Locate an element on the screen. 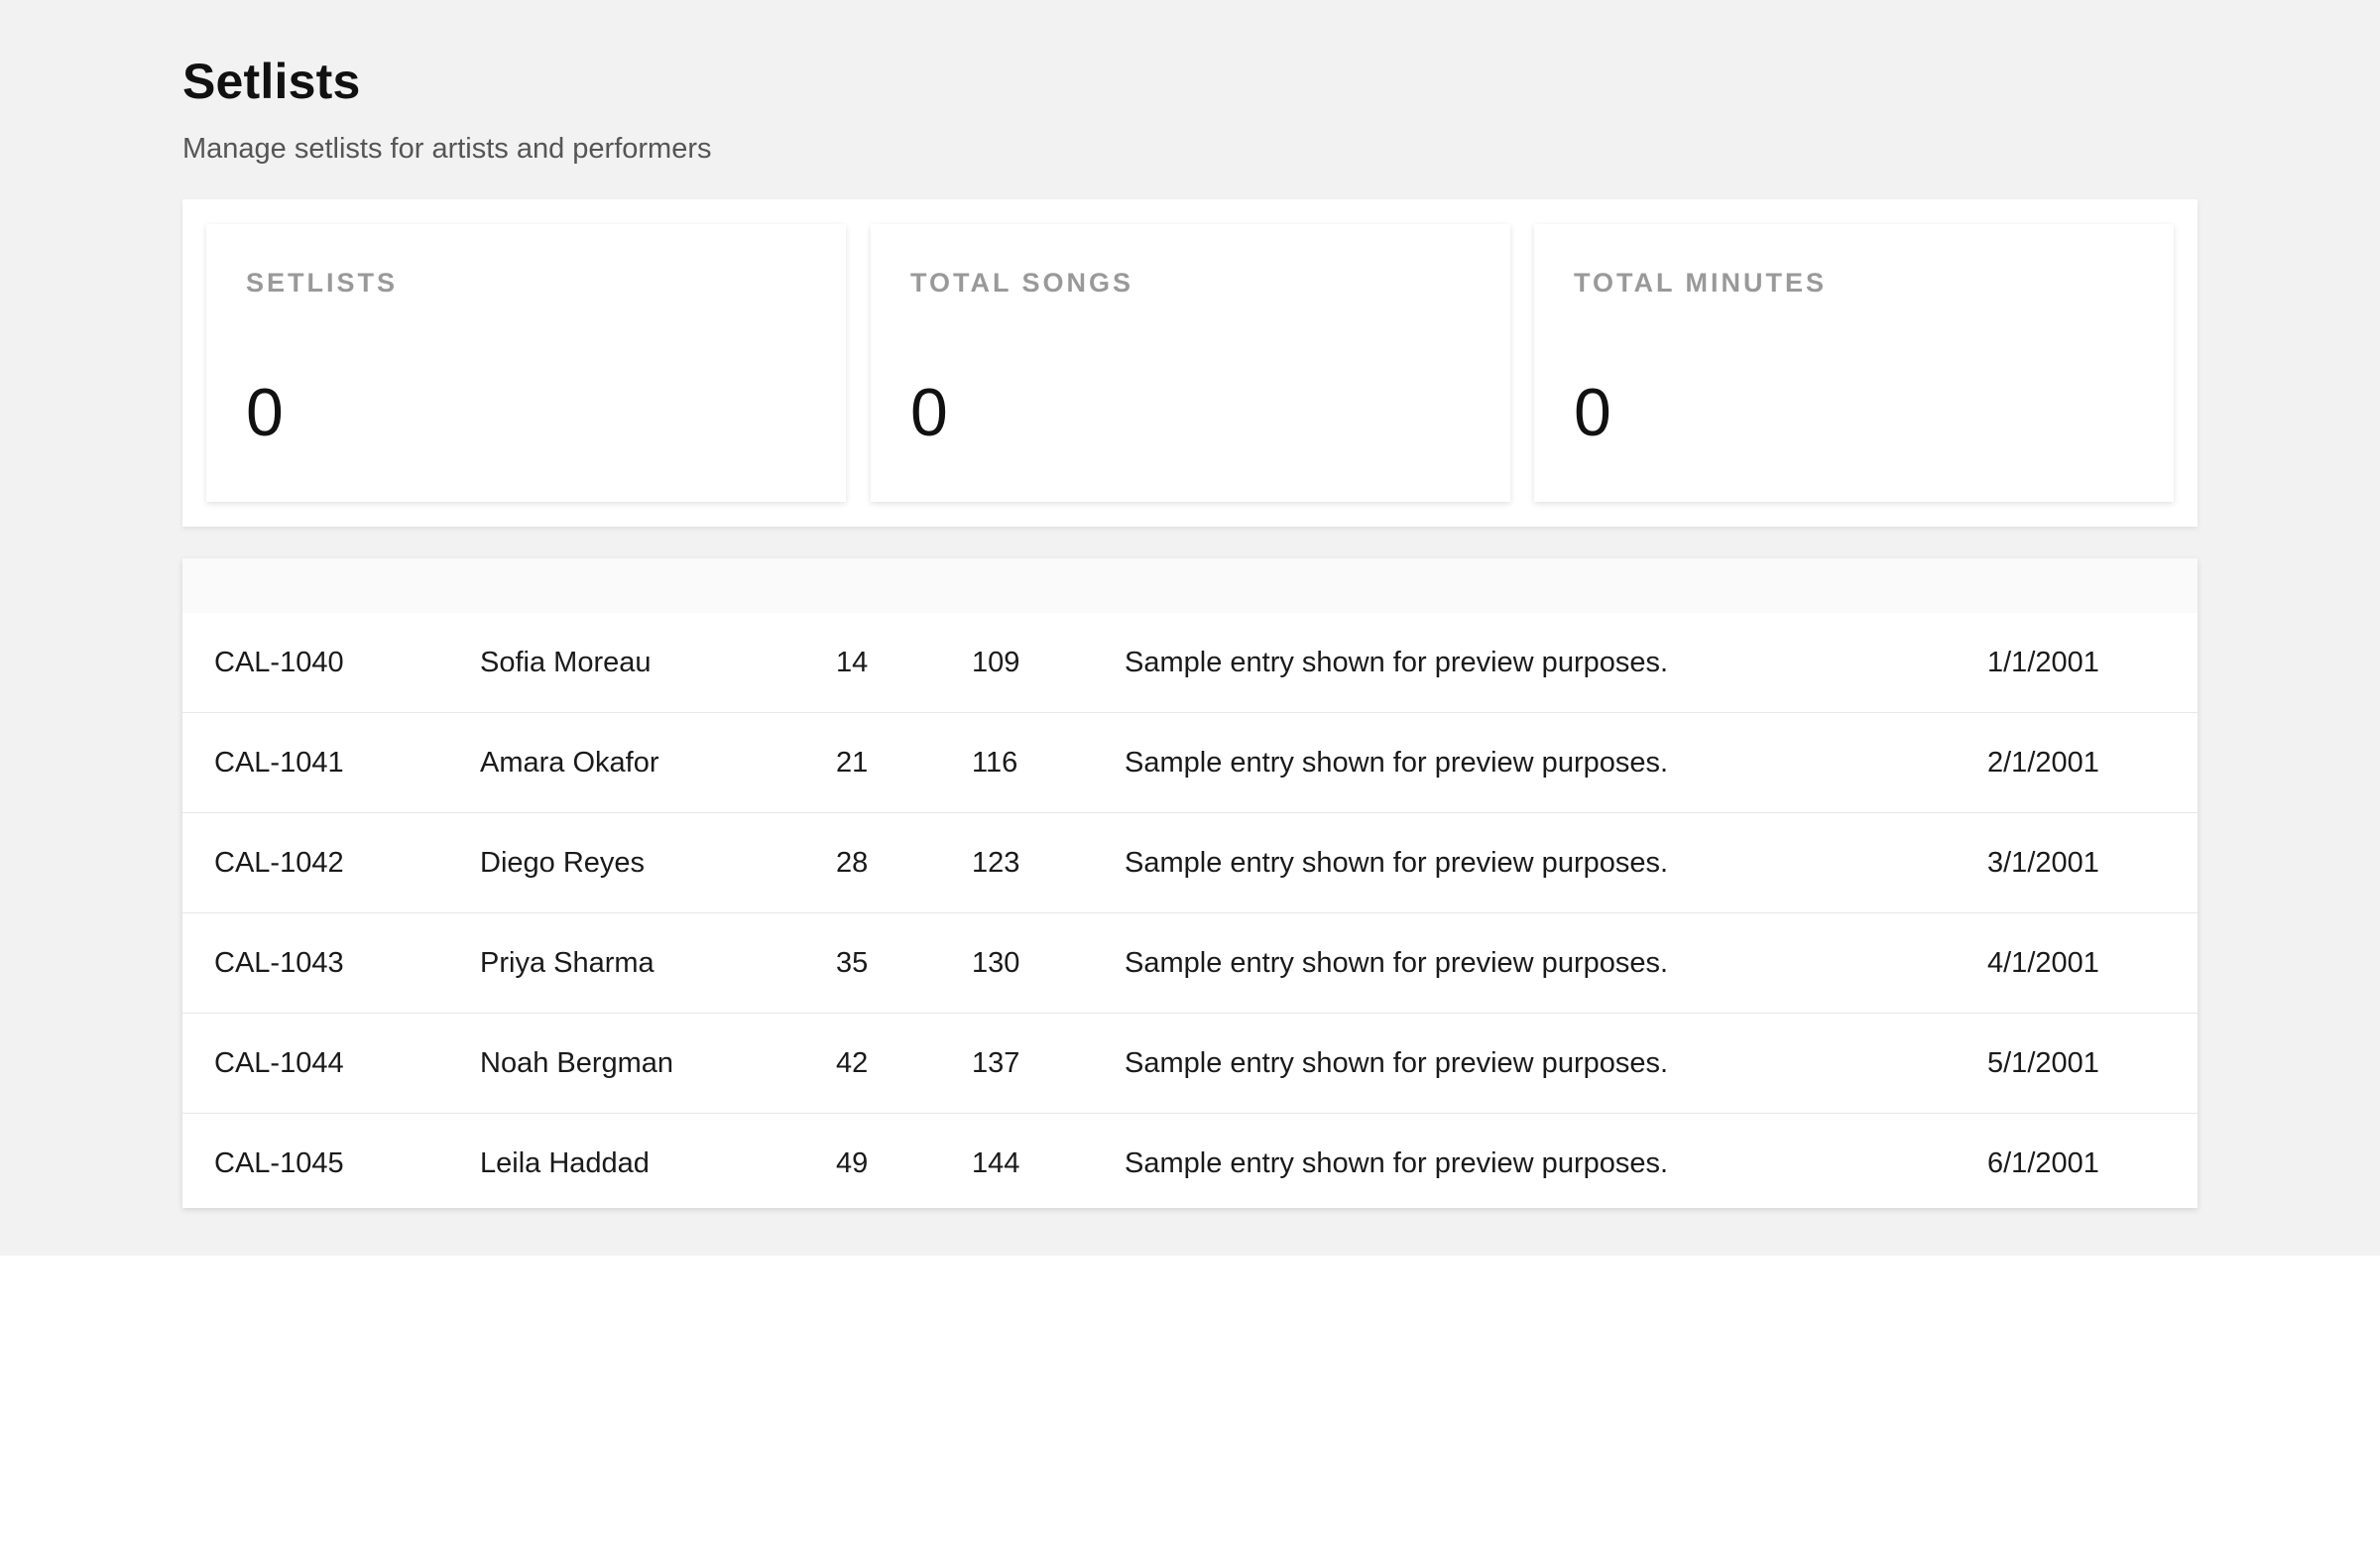  stat-label: TOTAL SONGS is located at coordinates (1022, 283).